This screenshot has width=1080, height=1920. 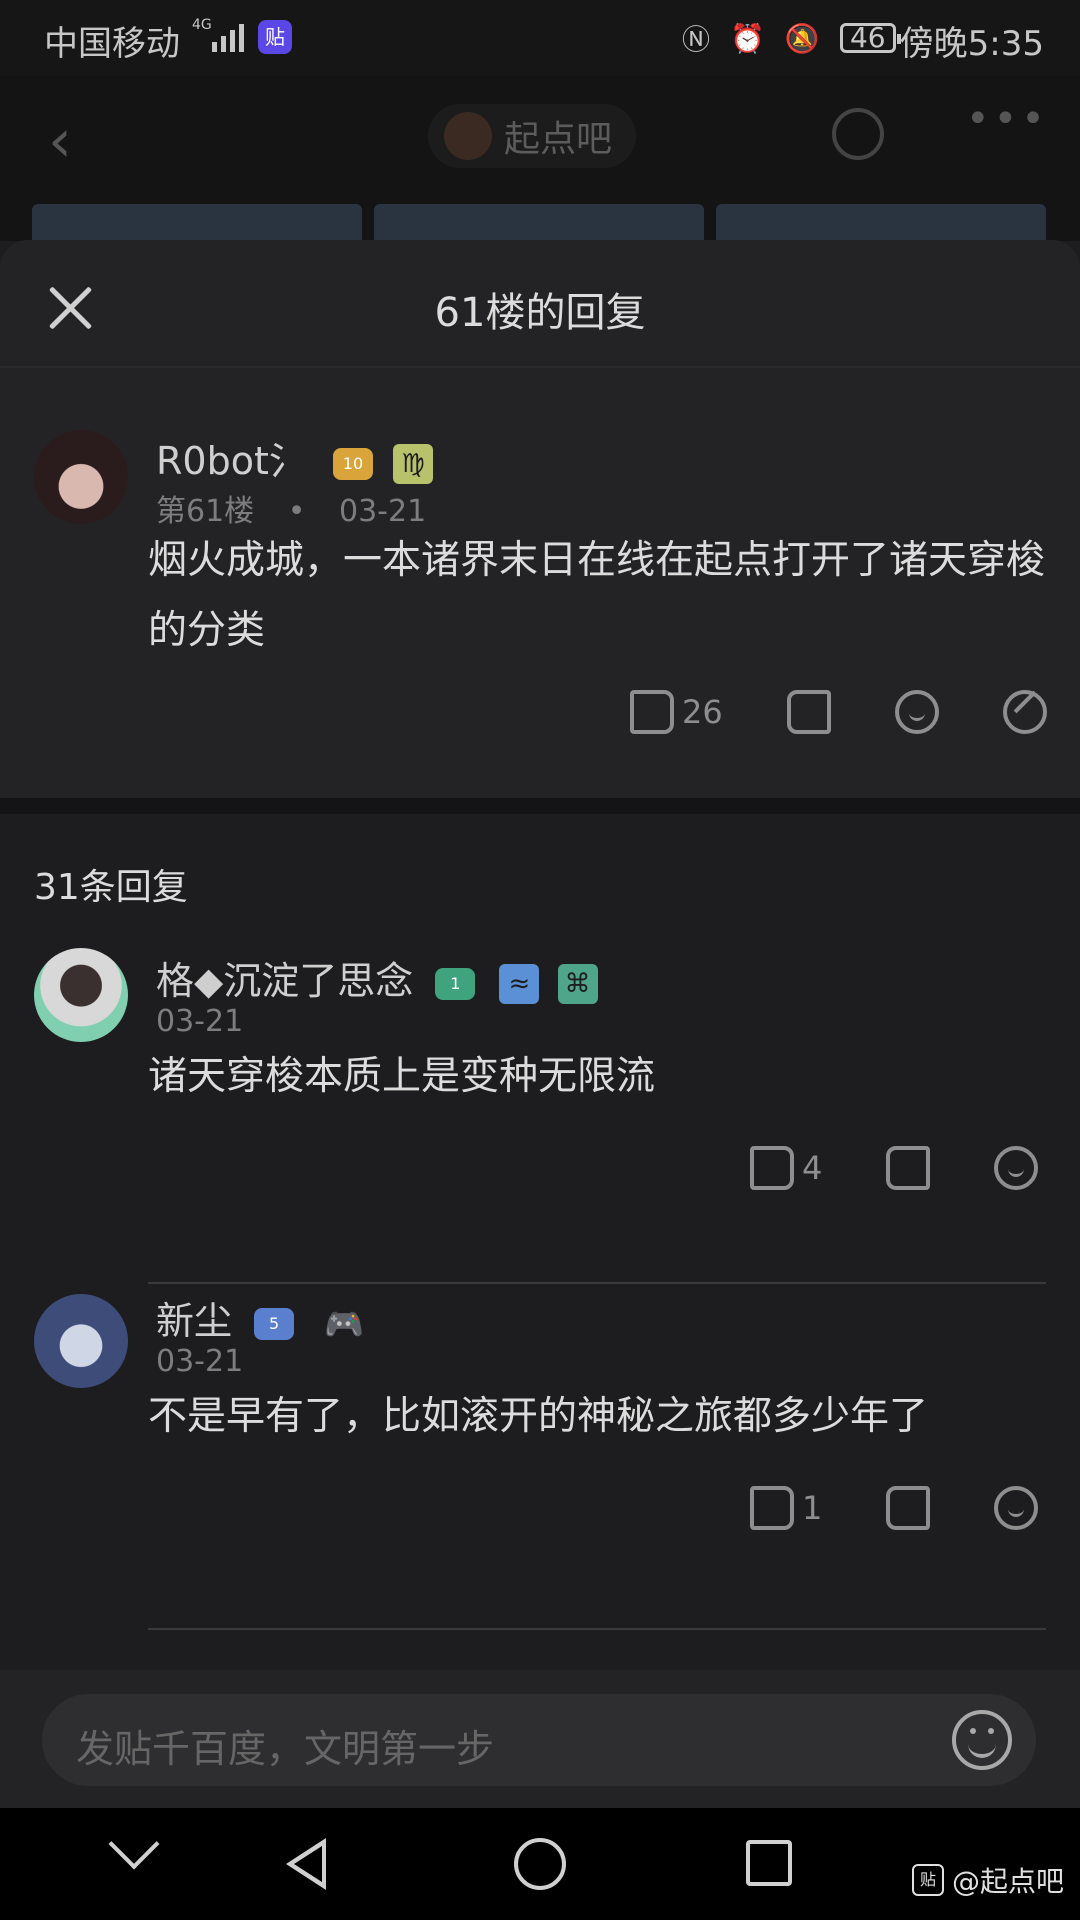 What do you see at coordinates (402, 1076) in the screenshot?
I see `reply-content: 诸天穿梭本质上是变种无限流` at bounding box center [402, 1076].